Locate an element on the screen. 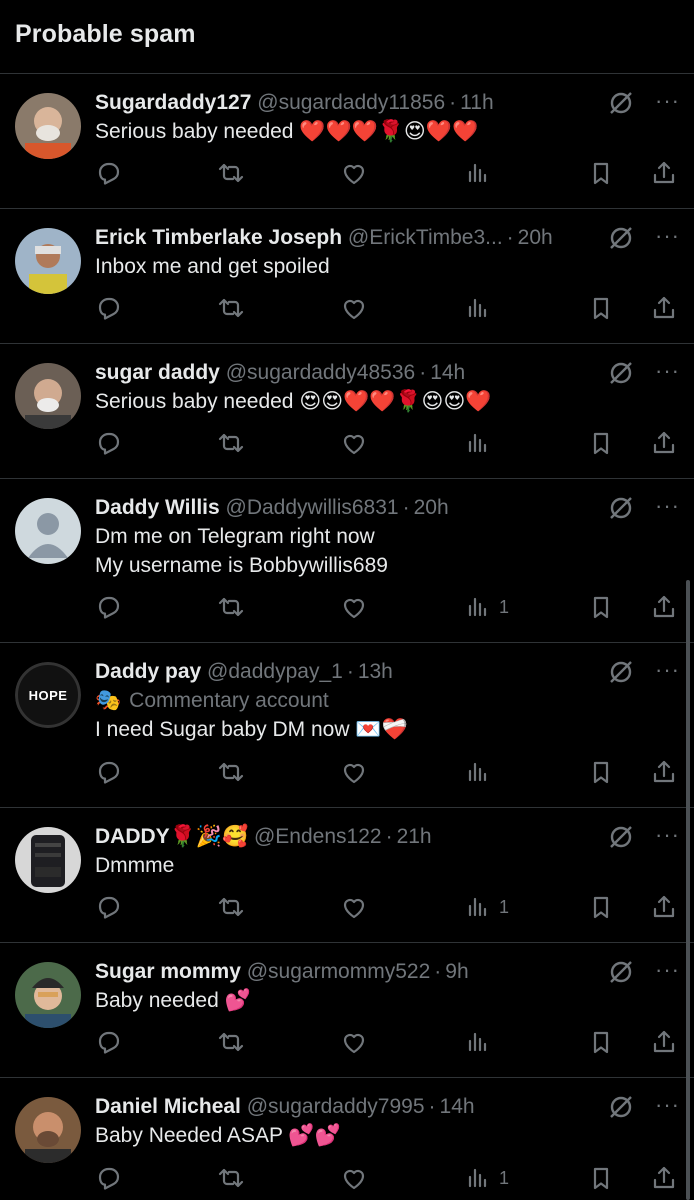 The image size is (694, 1200). author-handle: @sugarmommy522 is located at coordinates (339, 971).